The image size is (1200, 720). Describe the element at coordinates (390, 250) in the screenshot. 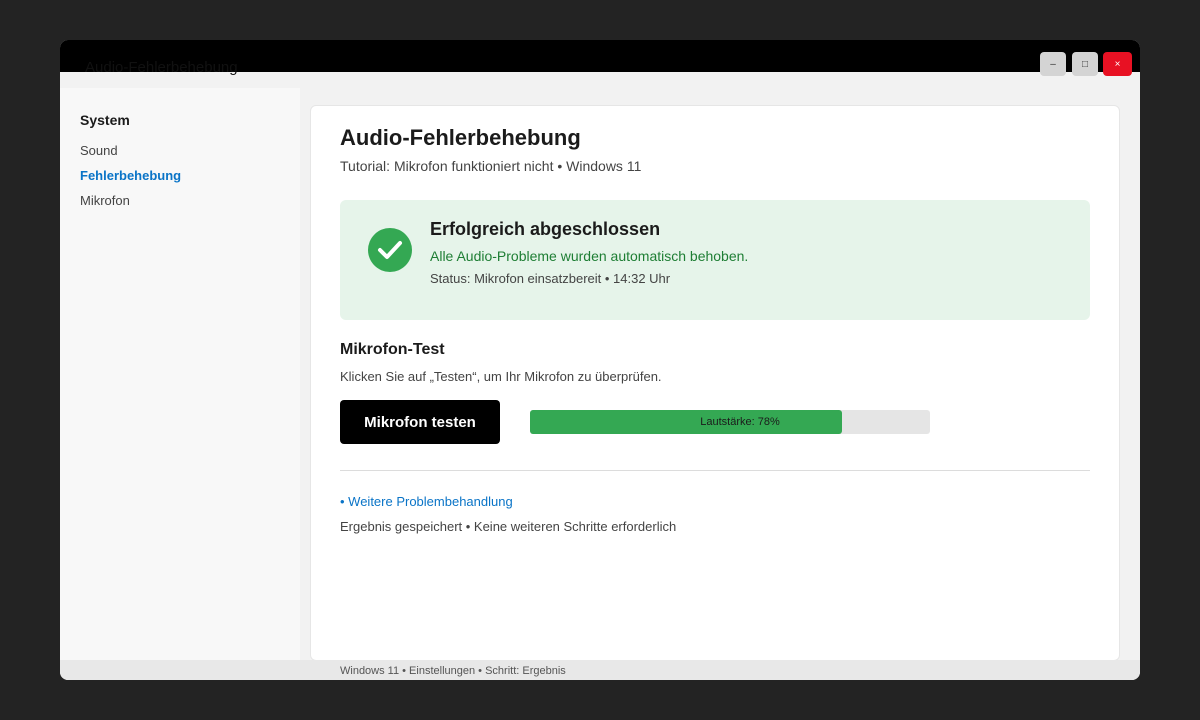

I see `checkmark-icon` at that location.